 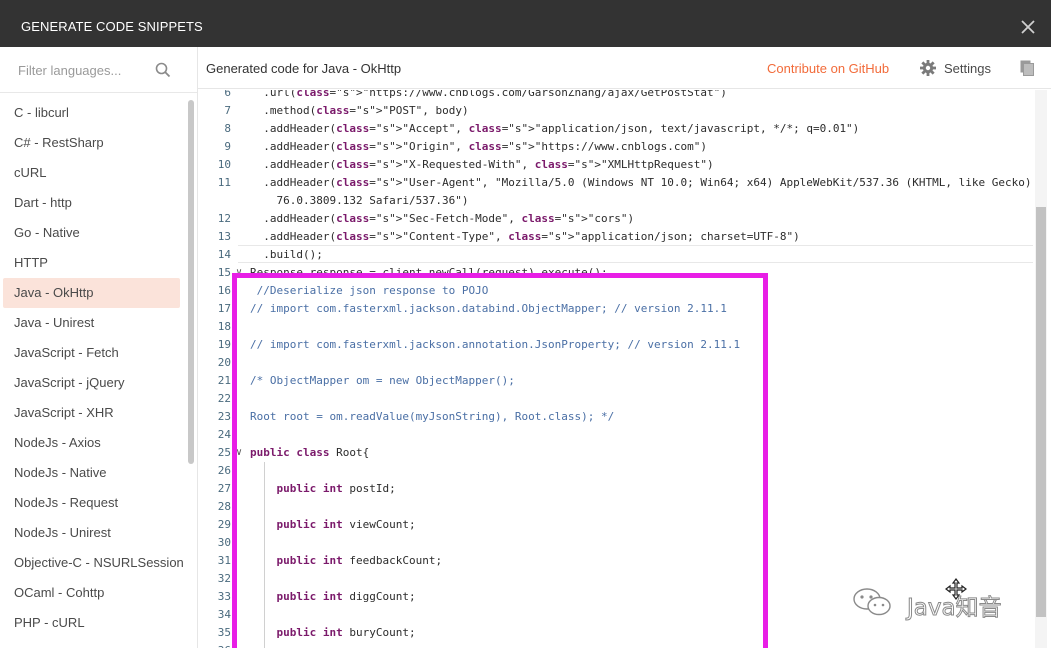 What do you see at coordinates (525, 23) in the screenshot?
I see `dialog-titlebar: GENERATE CODE SNIPPETS` at bounding box center [525, 23].